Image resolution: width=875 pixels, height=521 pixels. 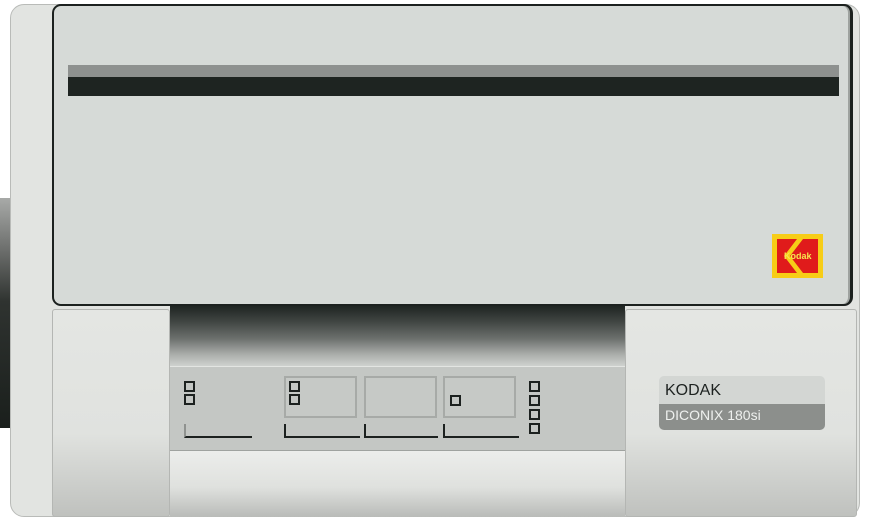 What do you see at coordinates (693, 390) in the screenshot?
I see `brand-name: KODAK` at bounding box center [693, 390].